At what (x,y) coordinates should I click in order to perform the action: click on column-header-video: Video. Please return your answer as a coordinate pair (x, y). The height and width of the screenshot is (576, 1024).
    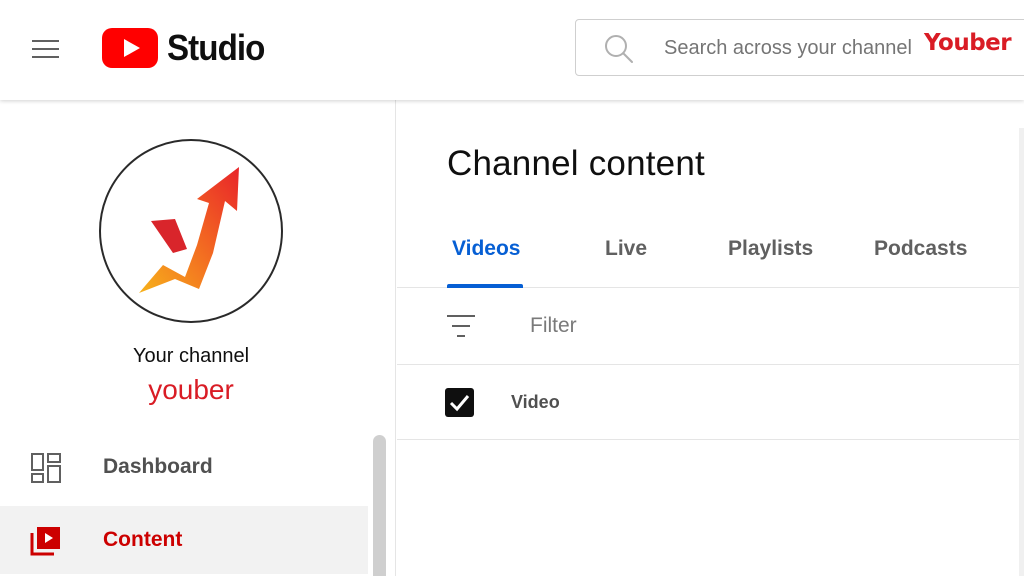
    Looking at the image, I should click on (535, 402).